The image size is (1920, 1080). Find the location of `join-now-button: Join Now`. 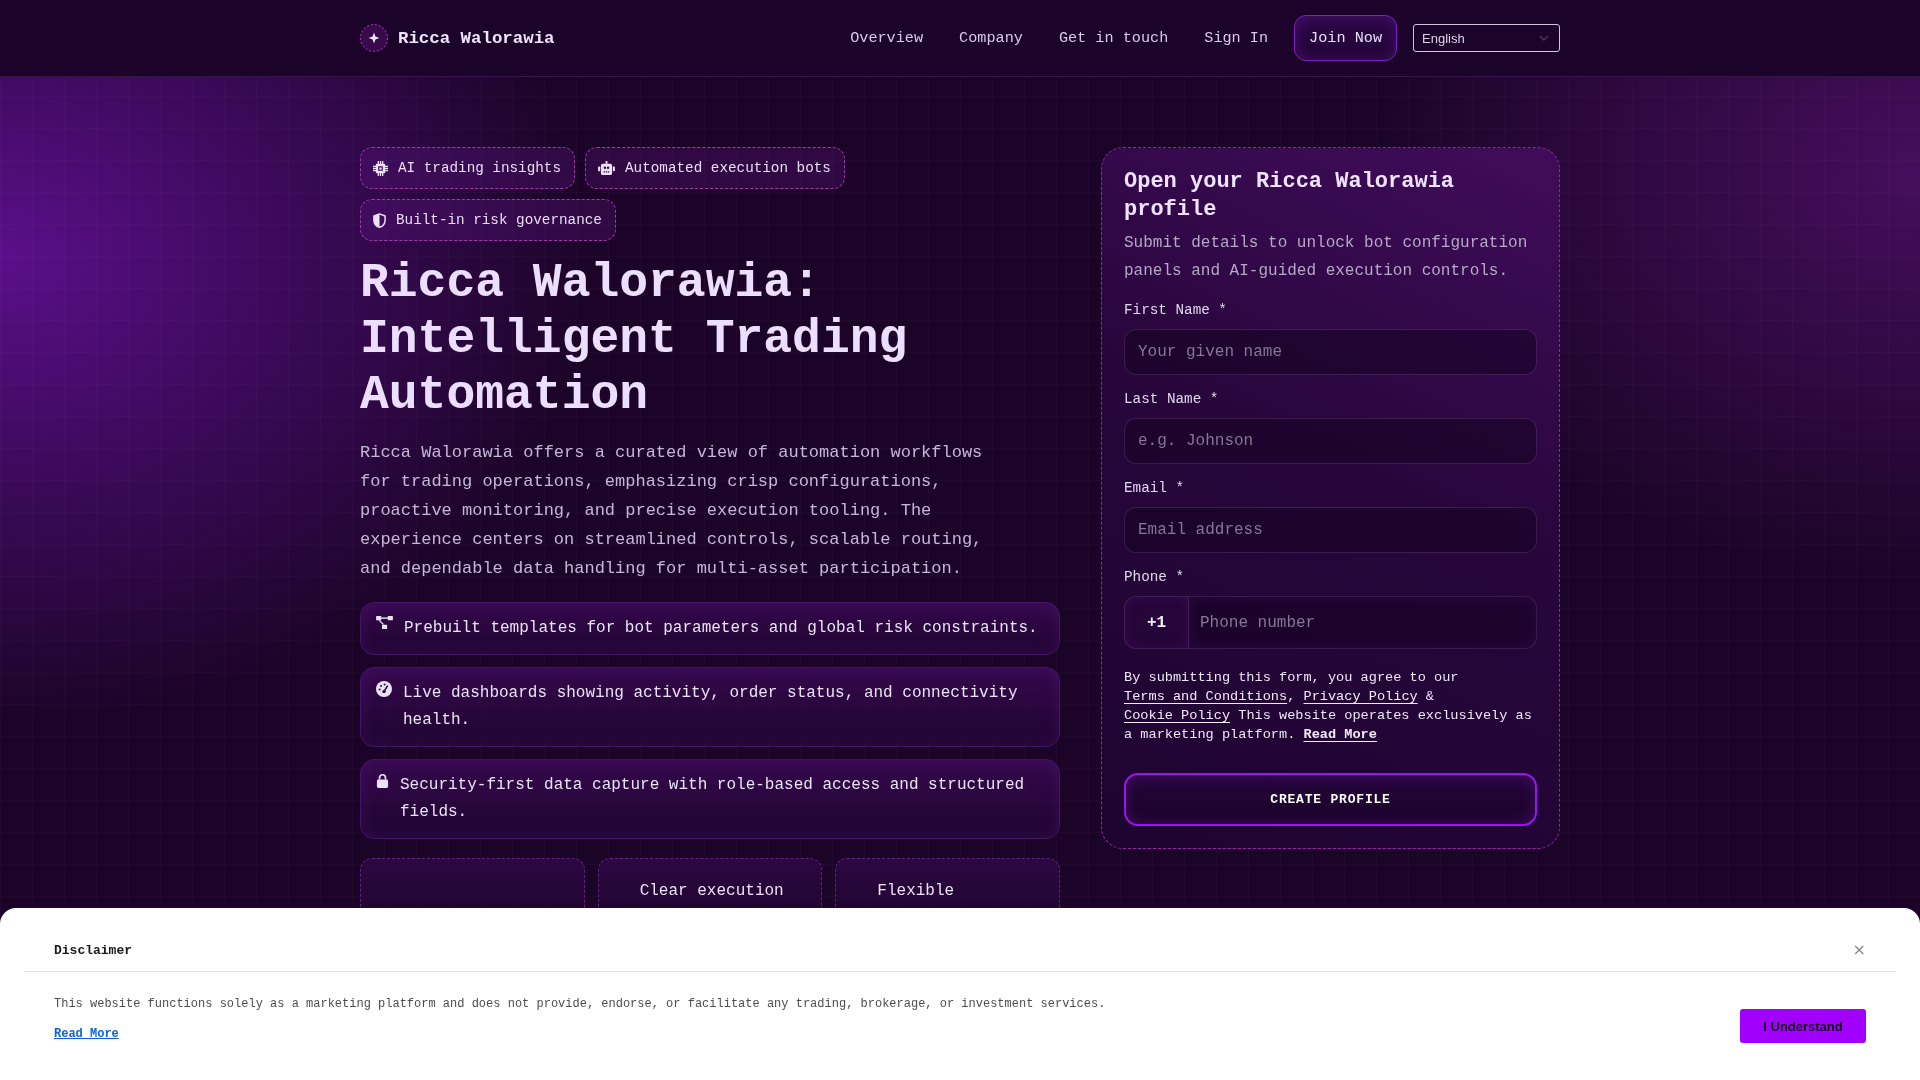

join-now-button: Join Now is located at coordinates (1345, 38).